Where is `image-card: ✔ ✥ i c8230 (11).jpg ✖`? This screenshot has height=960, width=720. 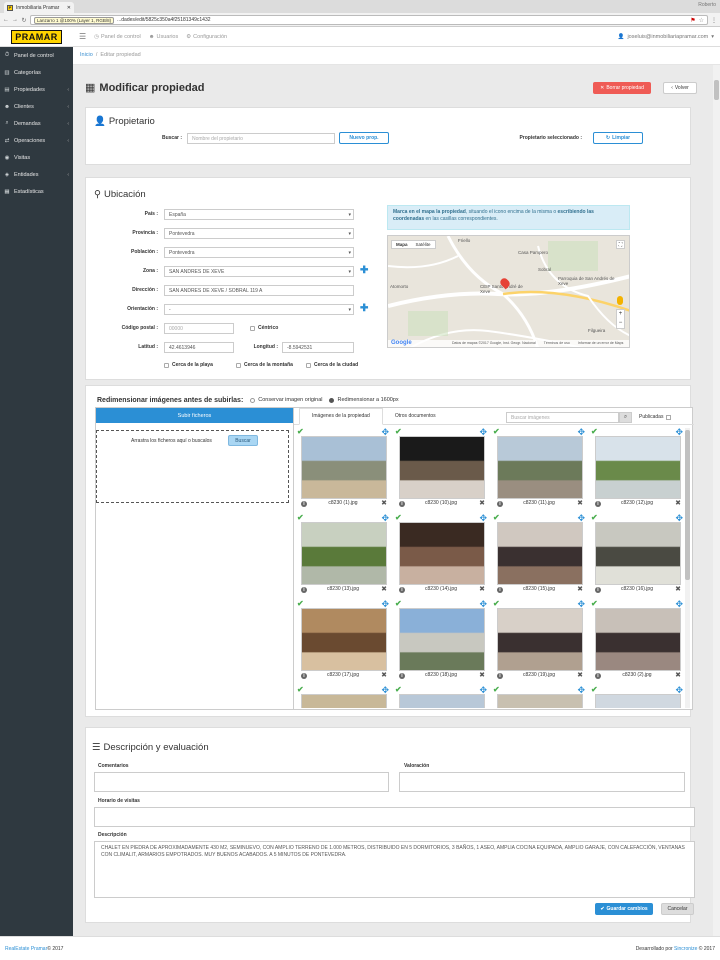 image-card: ✔ ✥ i c8230 (11).jpg ✖ is located at coordinates (539, 469).